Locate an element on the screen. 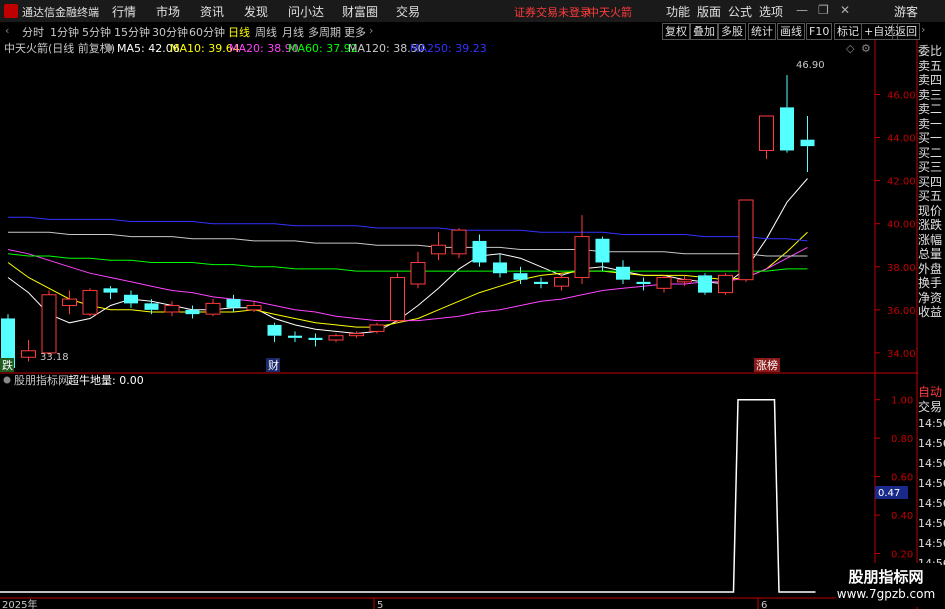  menu-item-discover: 发现 is located at coordinates (256, 11).